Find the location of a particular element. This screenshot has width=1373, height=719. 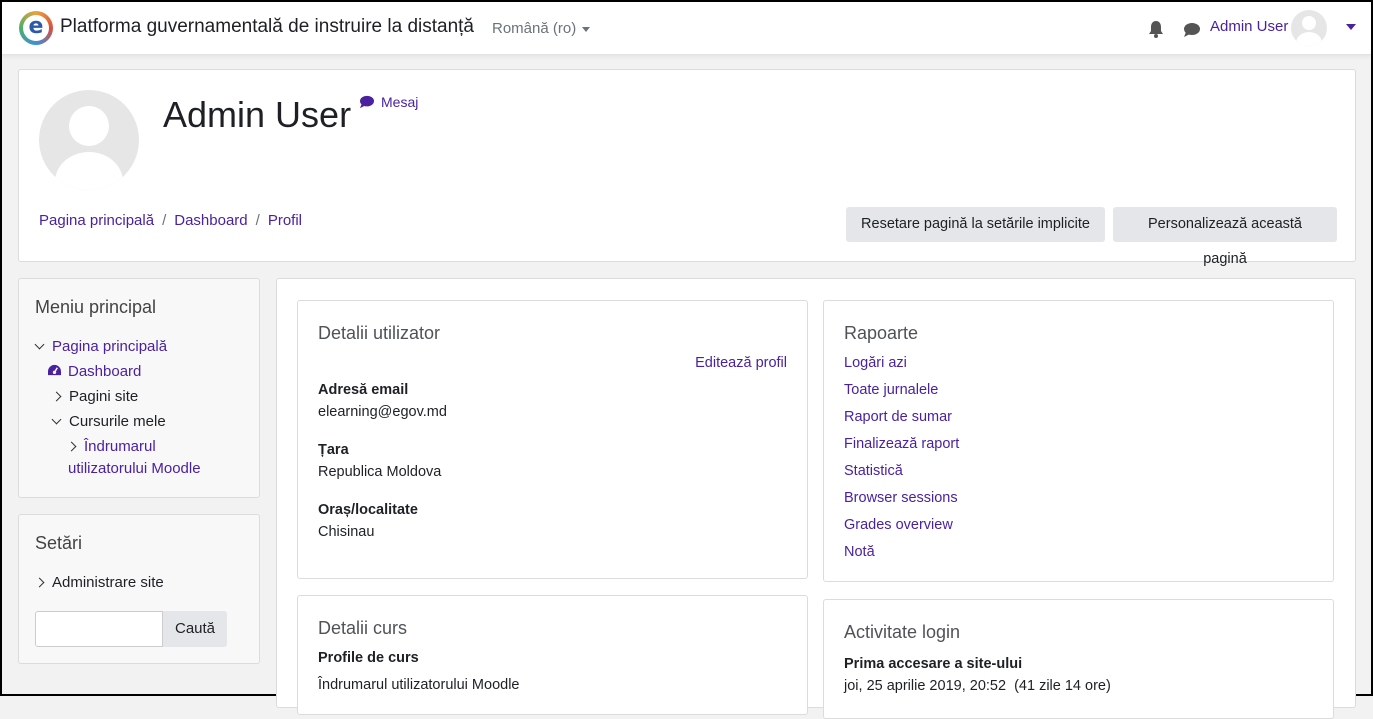

settings-title: Setări is located at coordinates (59, 543).